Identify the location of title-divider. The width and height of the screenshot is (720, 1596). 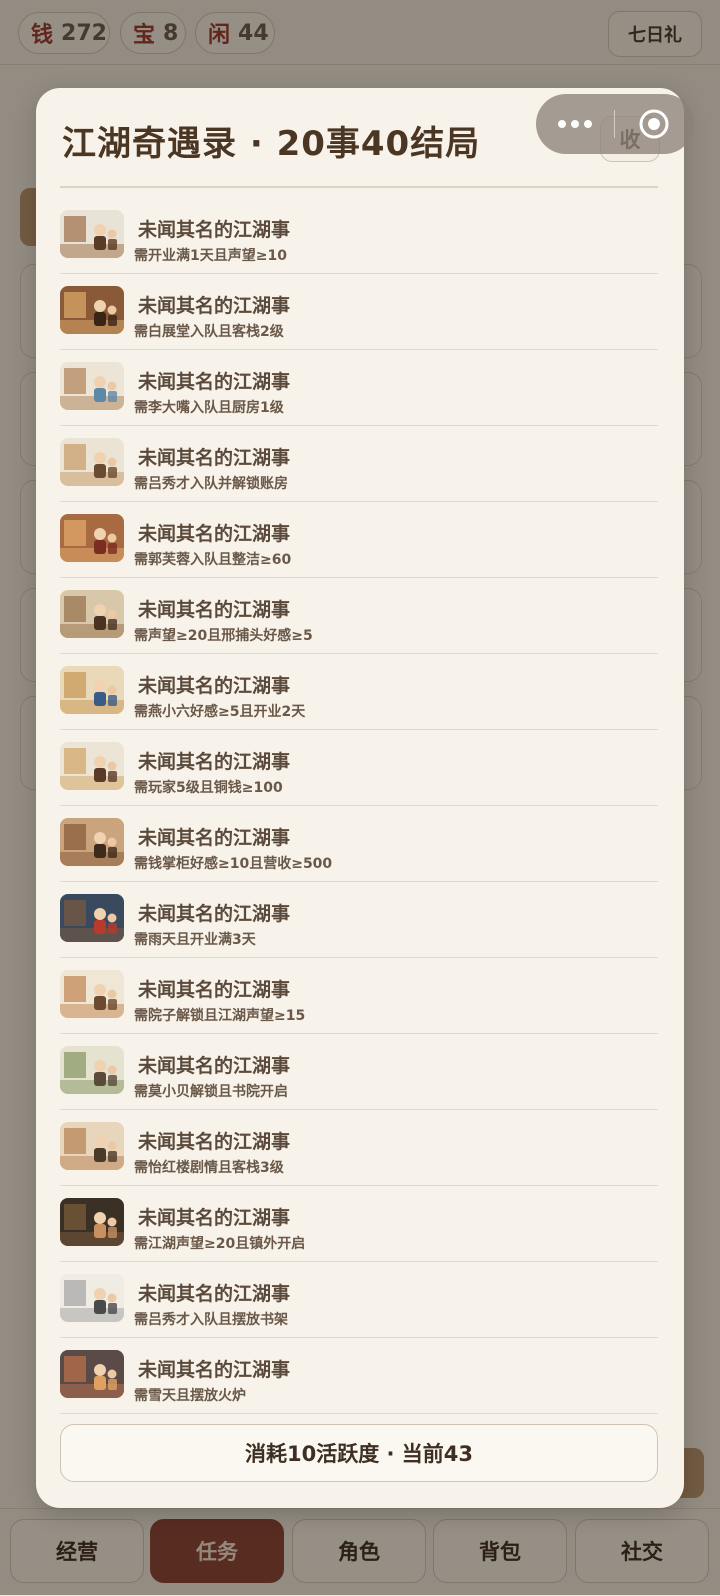
(359, 187).